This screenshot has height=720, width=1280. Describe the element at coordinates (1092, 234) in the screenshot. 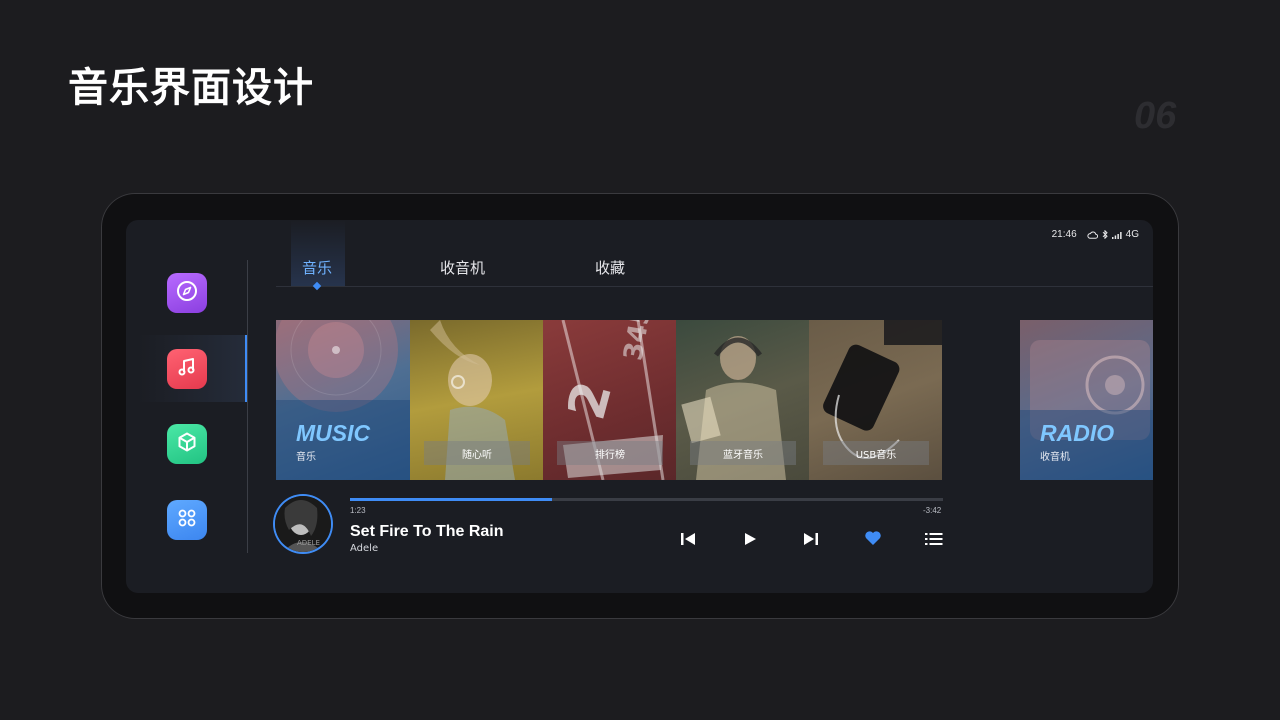

I see `cloud-icon` at that location.